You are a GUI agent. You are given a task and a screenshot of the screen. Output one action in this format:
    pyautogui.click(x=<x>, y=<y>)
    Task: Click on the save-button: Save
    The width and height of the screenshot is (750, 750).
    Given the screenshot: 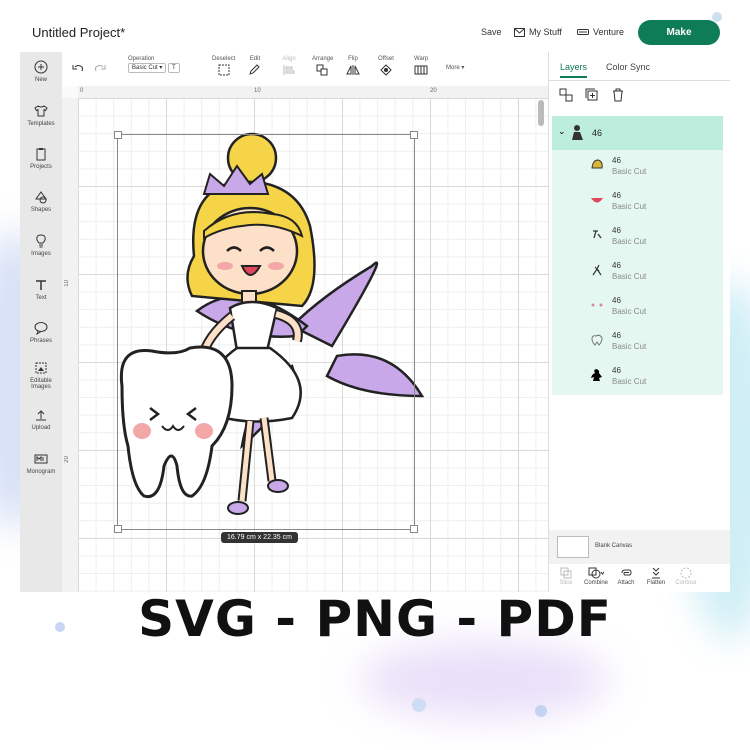 What is the action you would take?
    pyautogui.click(x=491, y=32)
    